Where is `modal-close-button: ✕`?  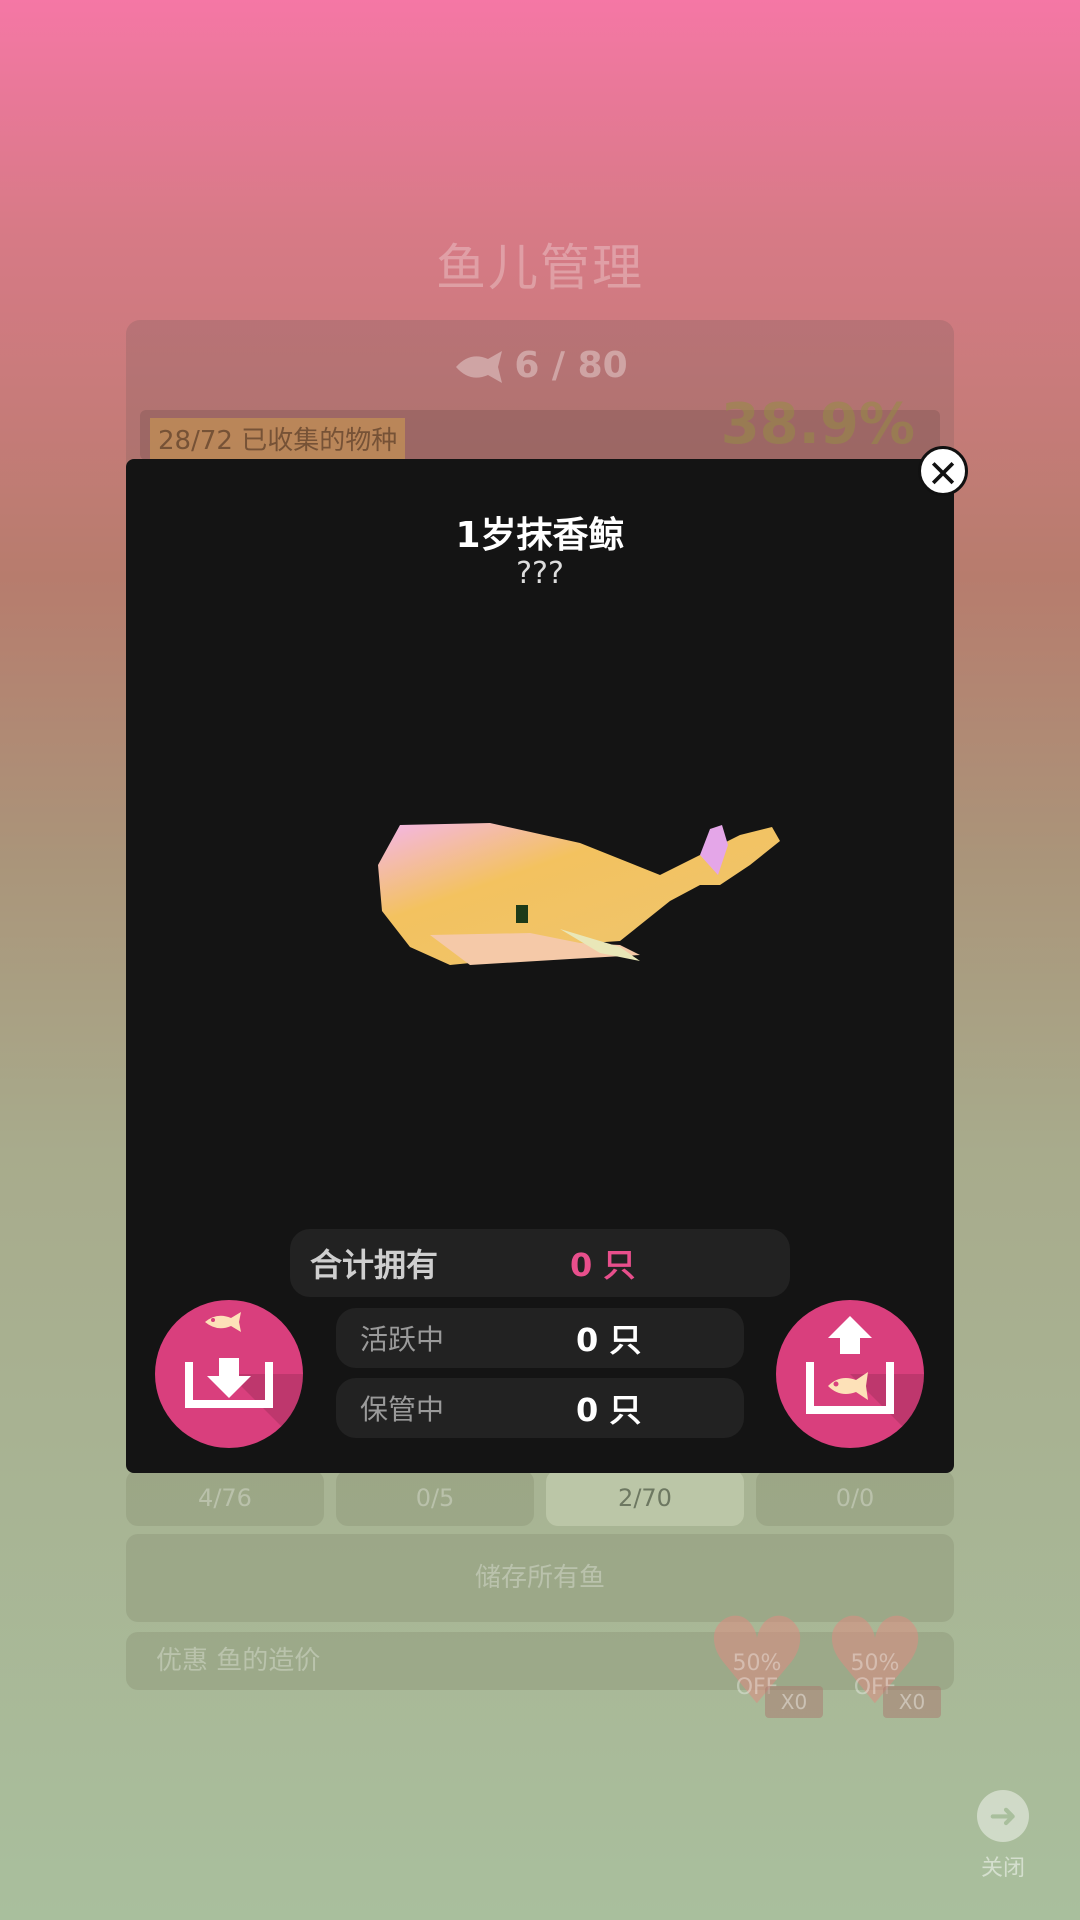 modal-close-button: ✕ is located at coordinates (943, 471).